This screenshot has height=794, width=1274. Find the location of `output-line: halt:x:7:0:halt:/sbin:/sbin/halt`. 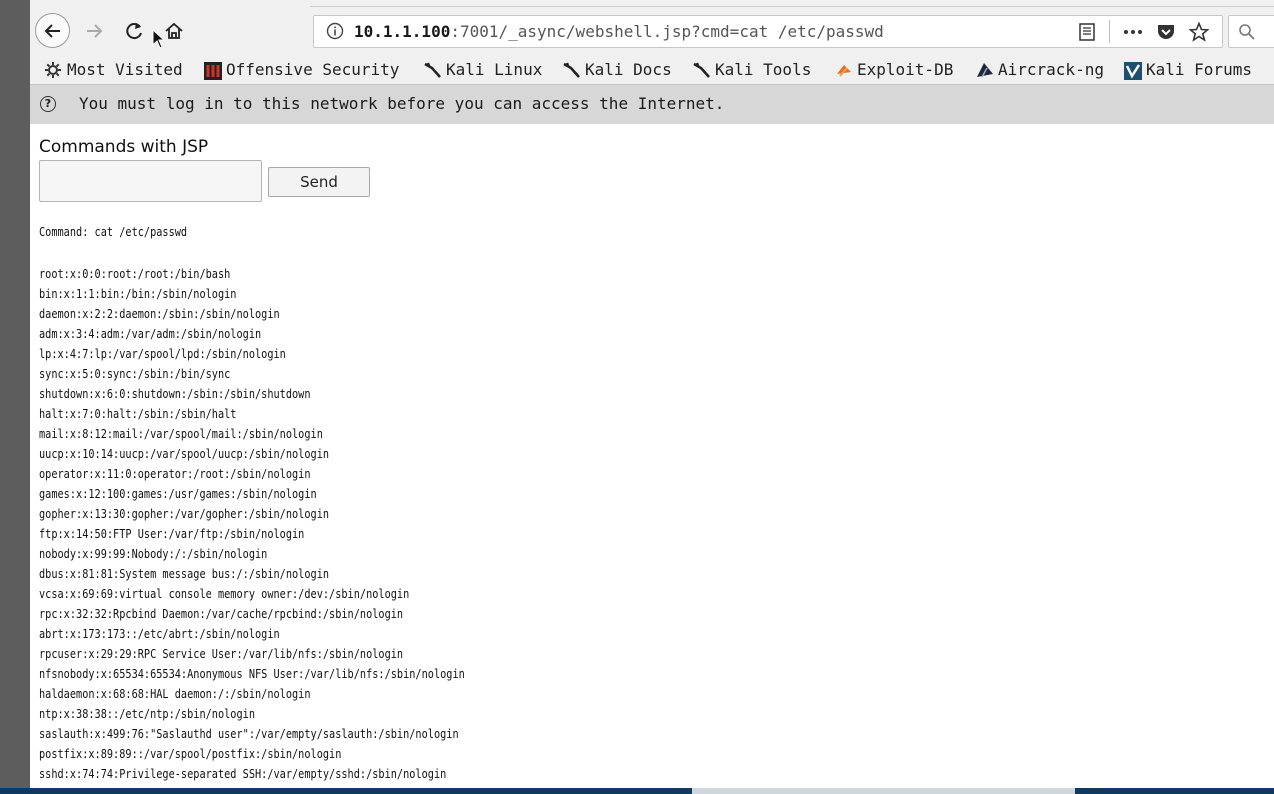

output-line: halt:x:7:0:halt:/sbin:/sbin/halt is located at coordinates (138, 413).